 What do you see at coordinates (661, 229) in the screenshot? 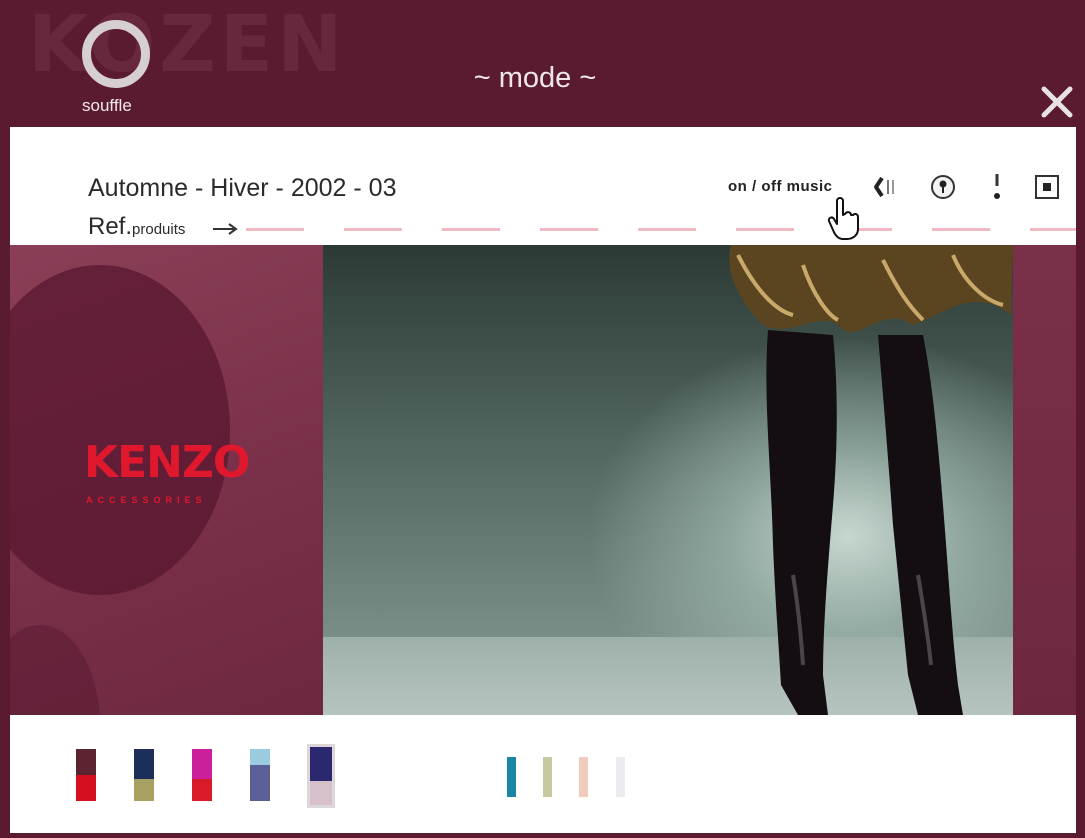
I see `dashed-divider` at bounding box center [661, 229].